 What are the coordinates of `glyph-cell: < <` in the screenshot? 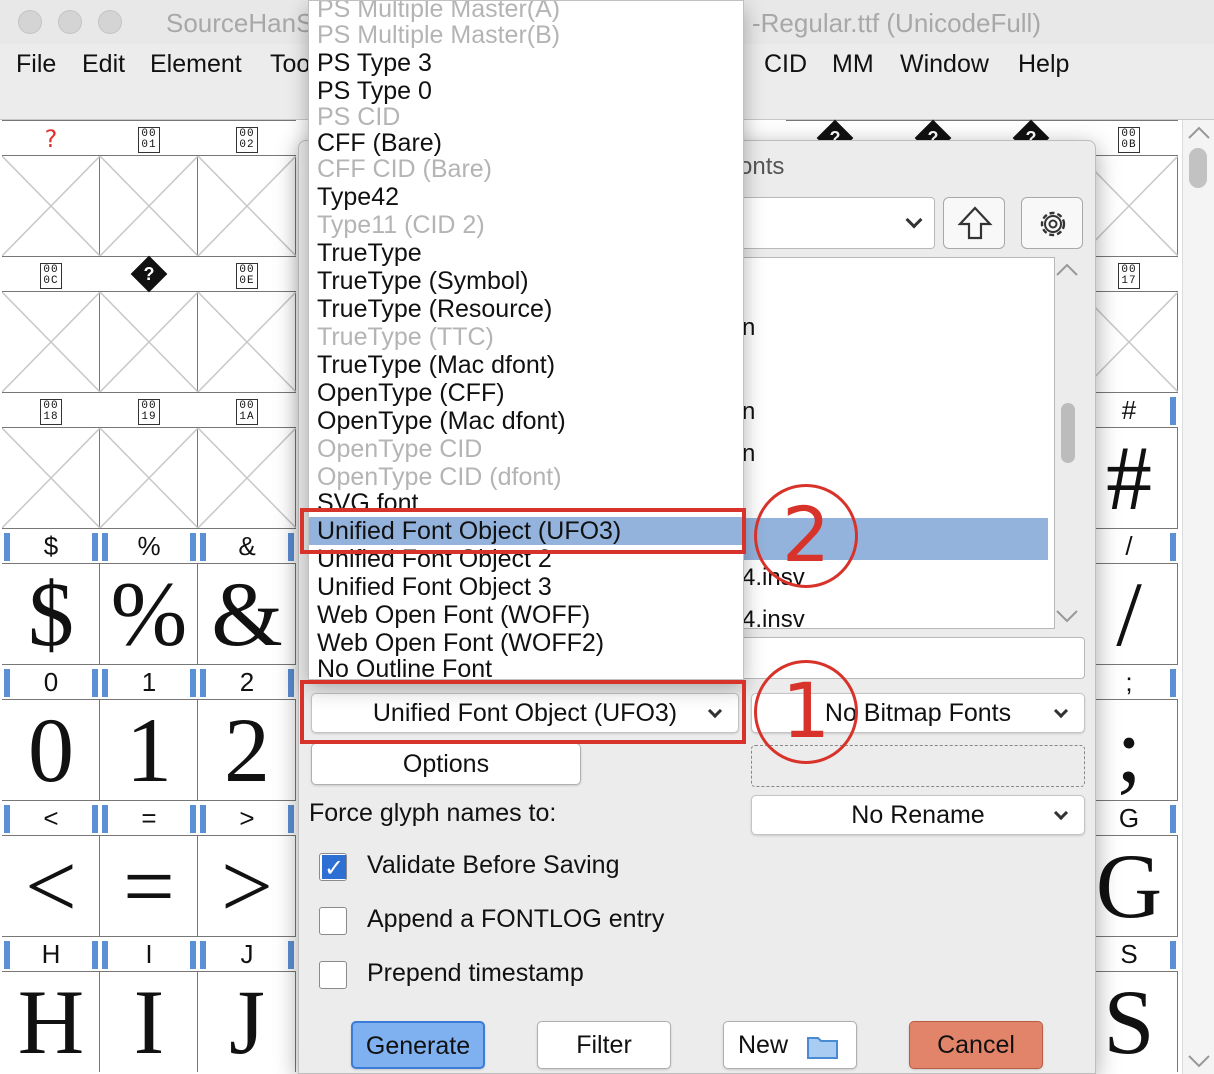 It's located at (51, 868).